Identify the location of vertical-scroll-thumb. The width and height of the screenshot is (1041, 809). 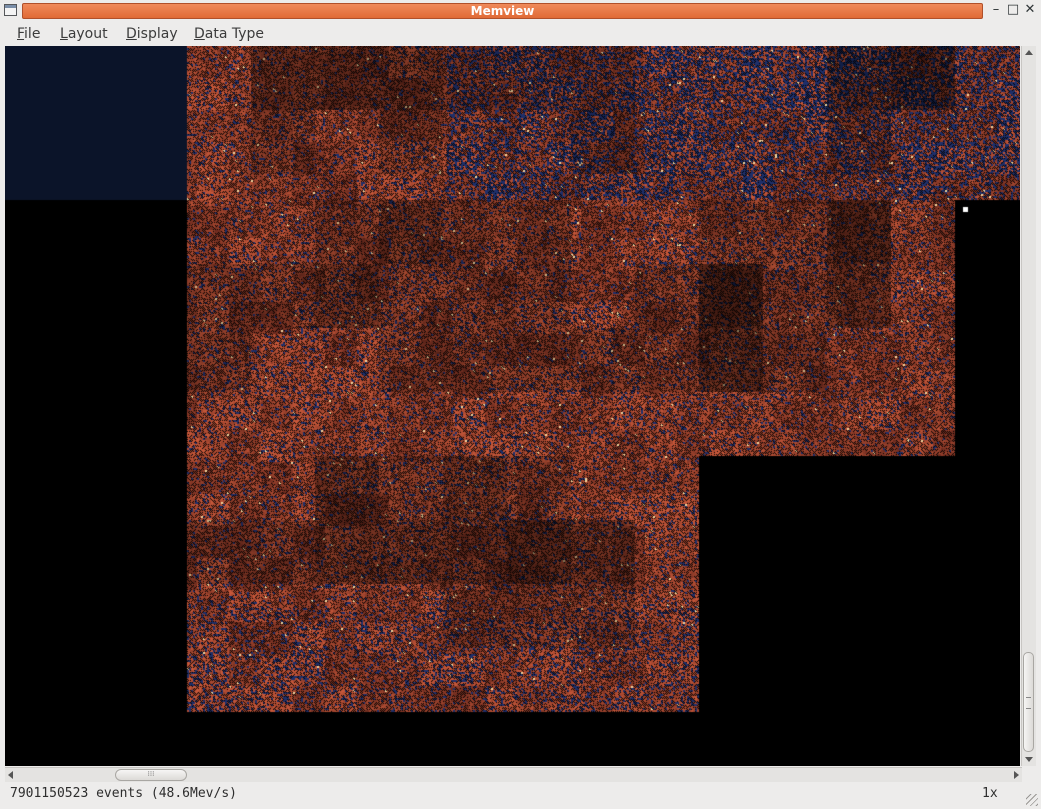
(1028, 702).